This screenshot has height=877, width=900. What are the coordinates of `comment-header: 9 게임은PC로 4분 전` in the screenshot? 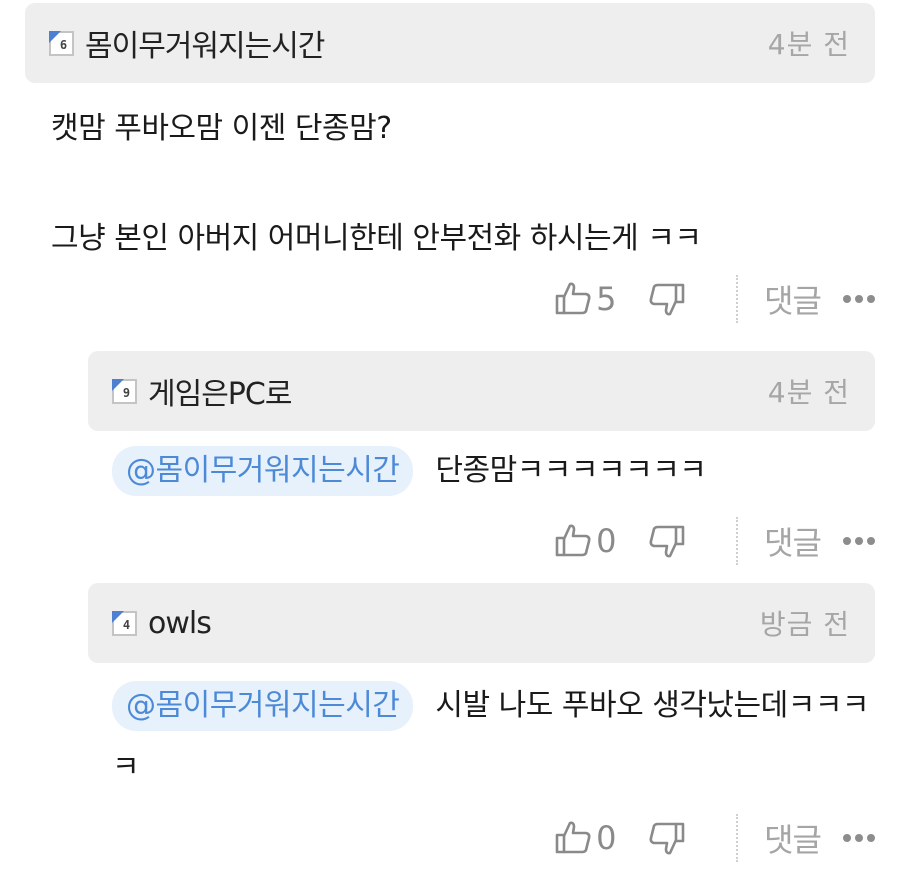 It's located at (481, 391).